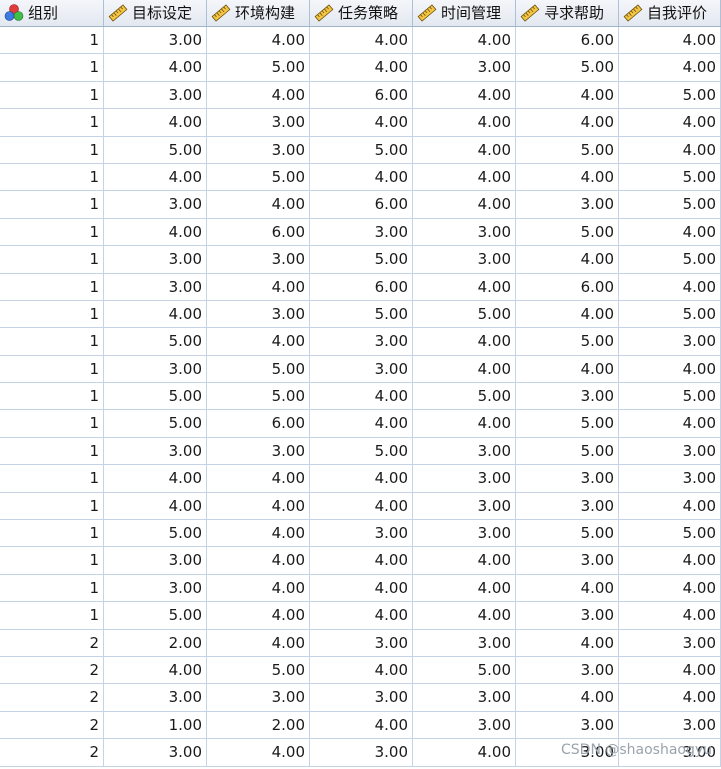  What do you see at coordinates (155, 13) in the screenshot?
I see `column-header-1: 目标设定` at bounding box center [155, 13].